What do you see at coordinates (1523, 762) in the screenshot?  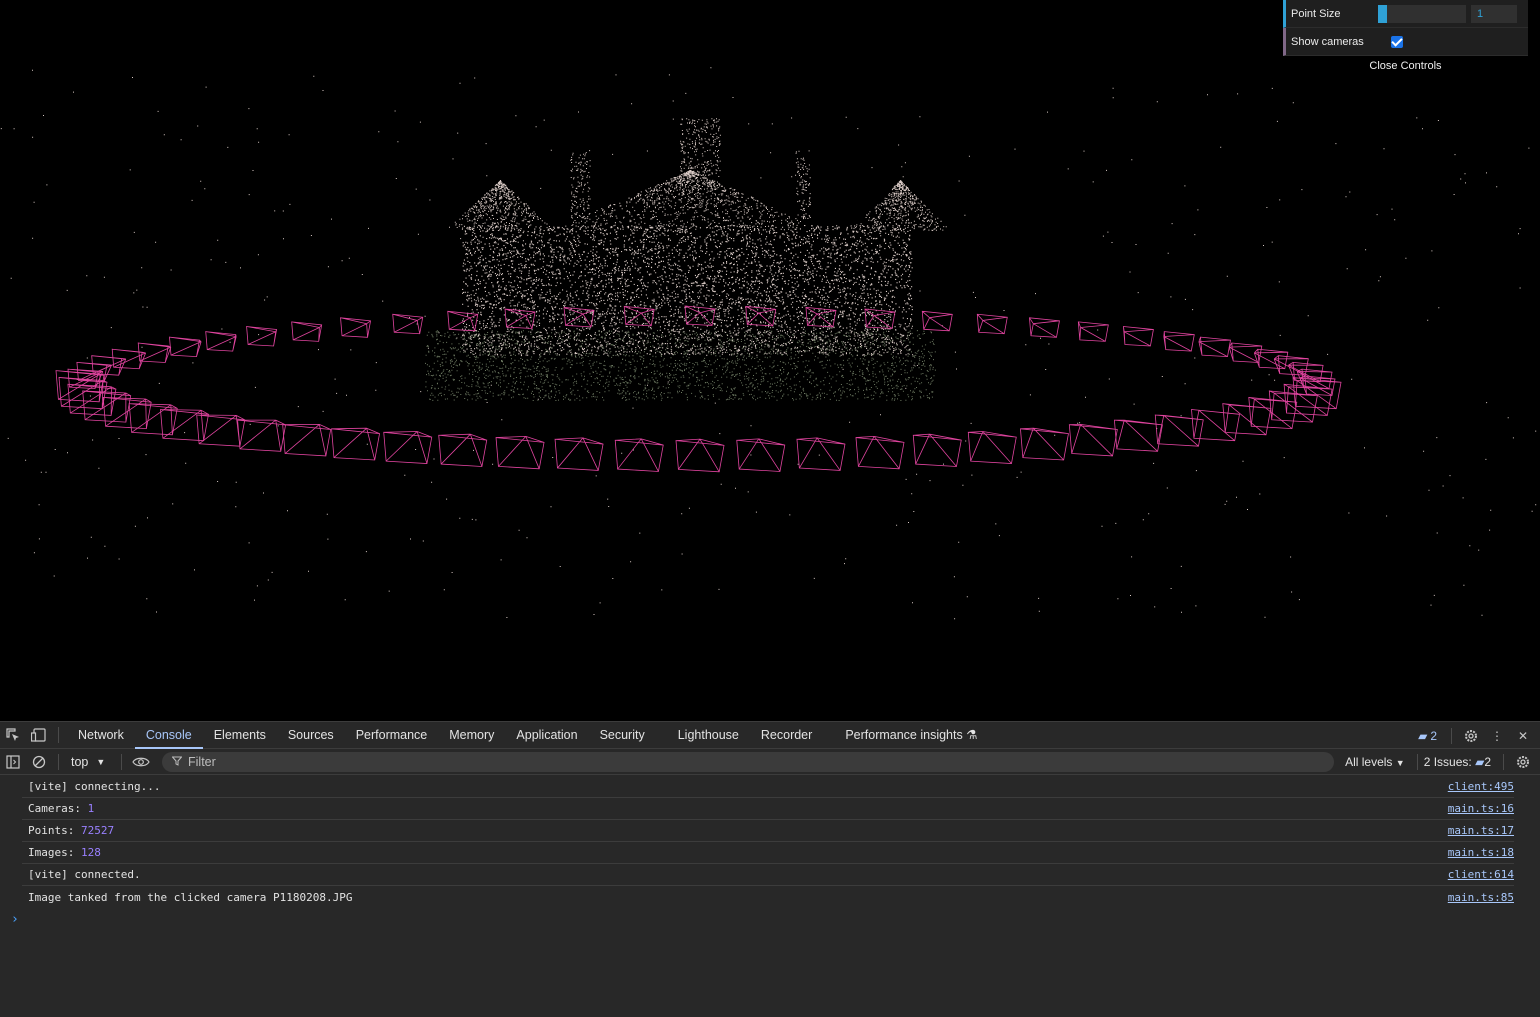 I see `console-settings-icon` at bounding box center [1523, 762].